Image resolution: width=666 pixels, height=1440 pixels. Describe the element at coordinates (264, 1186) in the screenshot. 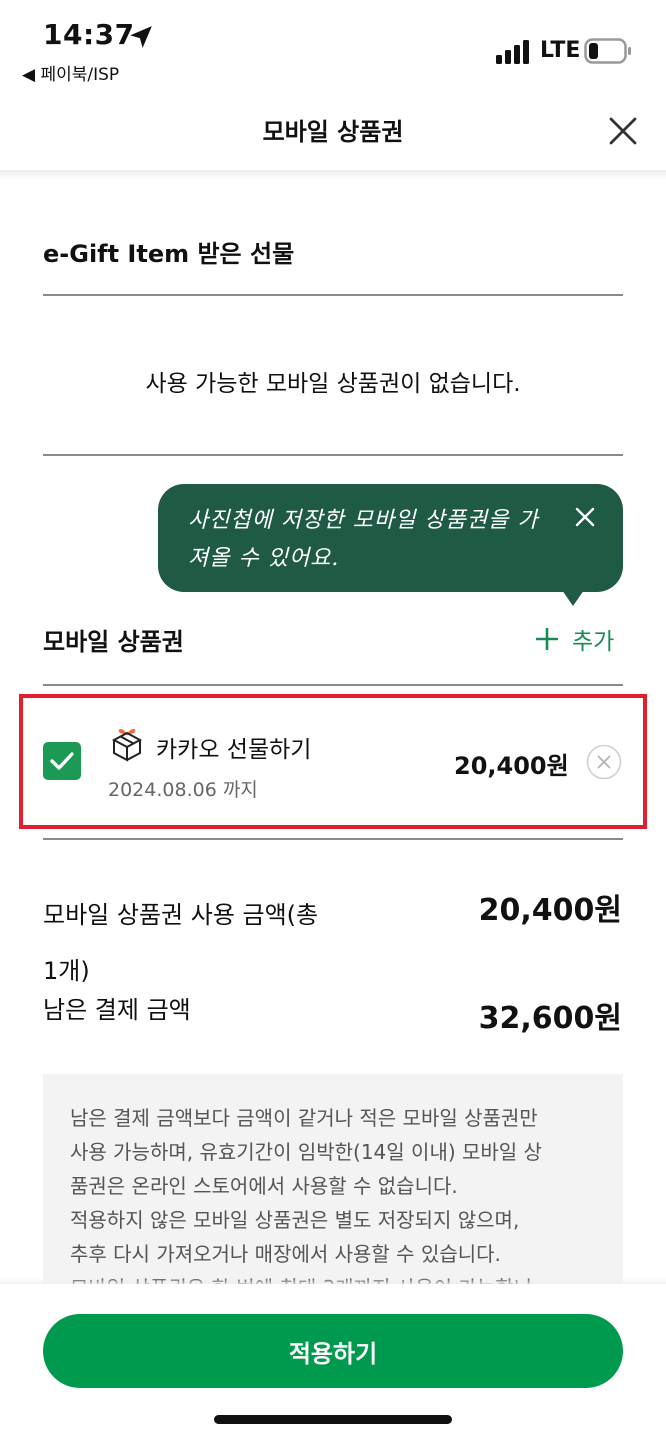

I see `notice-line: 품권은 온라인 스토어에서 사용할 수 없습니다.` at that location.